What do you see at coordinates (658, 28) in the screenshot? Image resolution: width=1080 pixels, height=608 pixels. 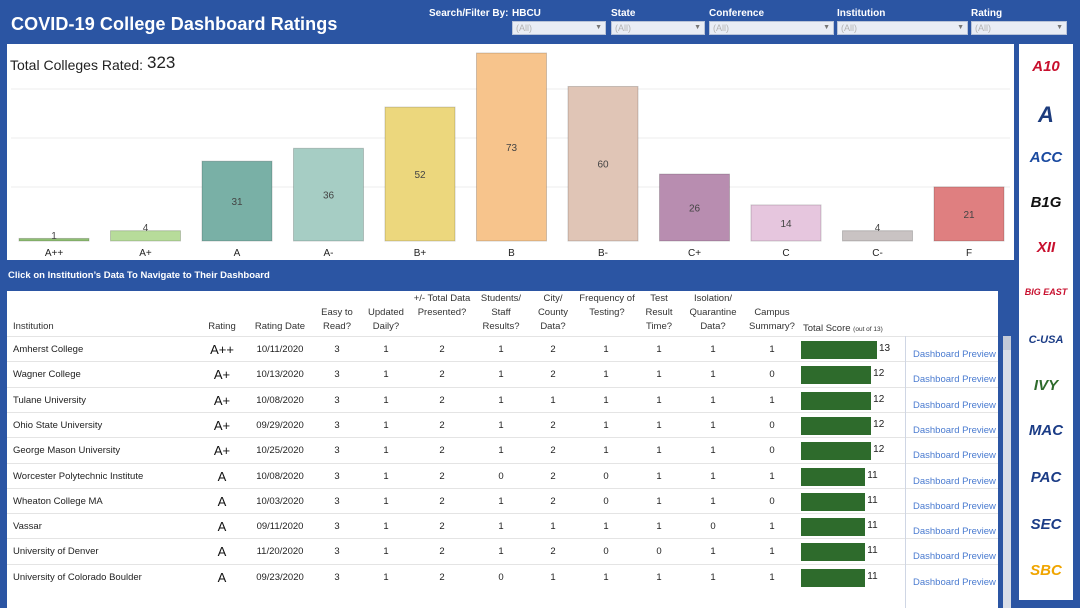 I see `filter-state-select: (All) ▼` at bounding box center [658, 28].